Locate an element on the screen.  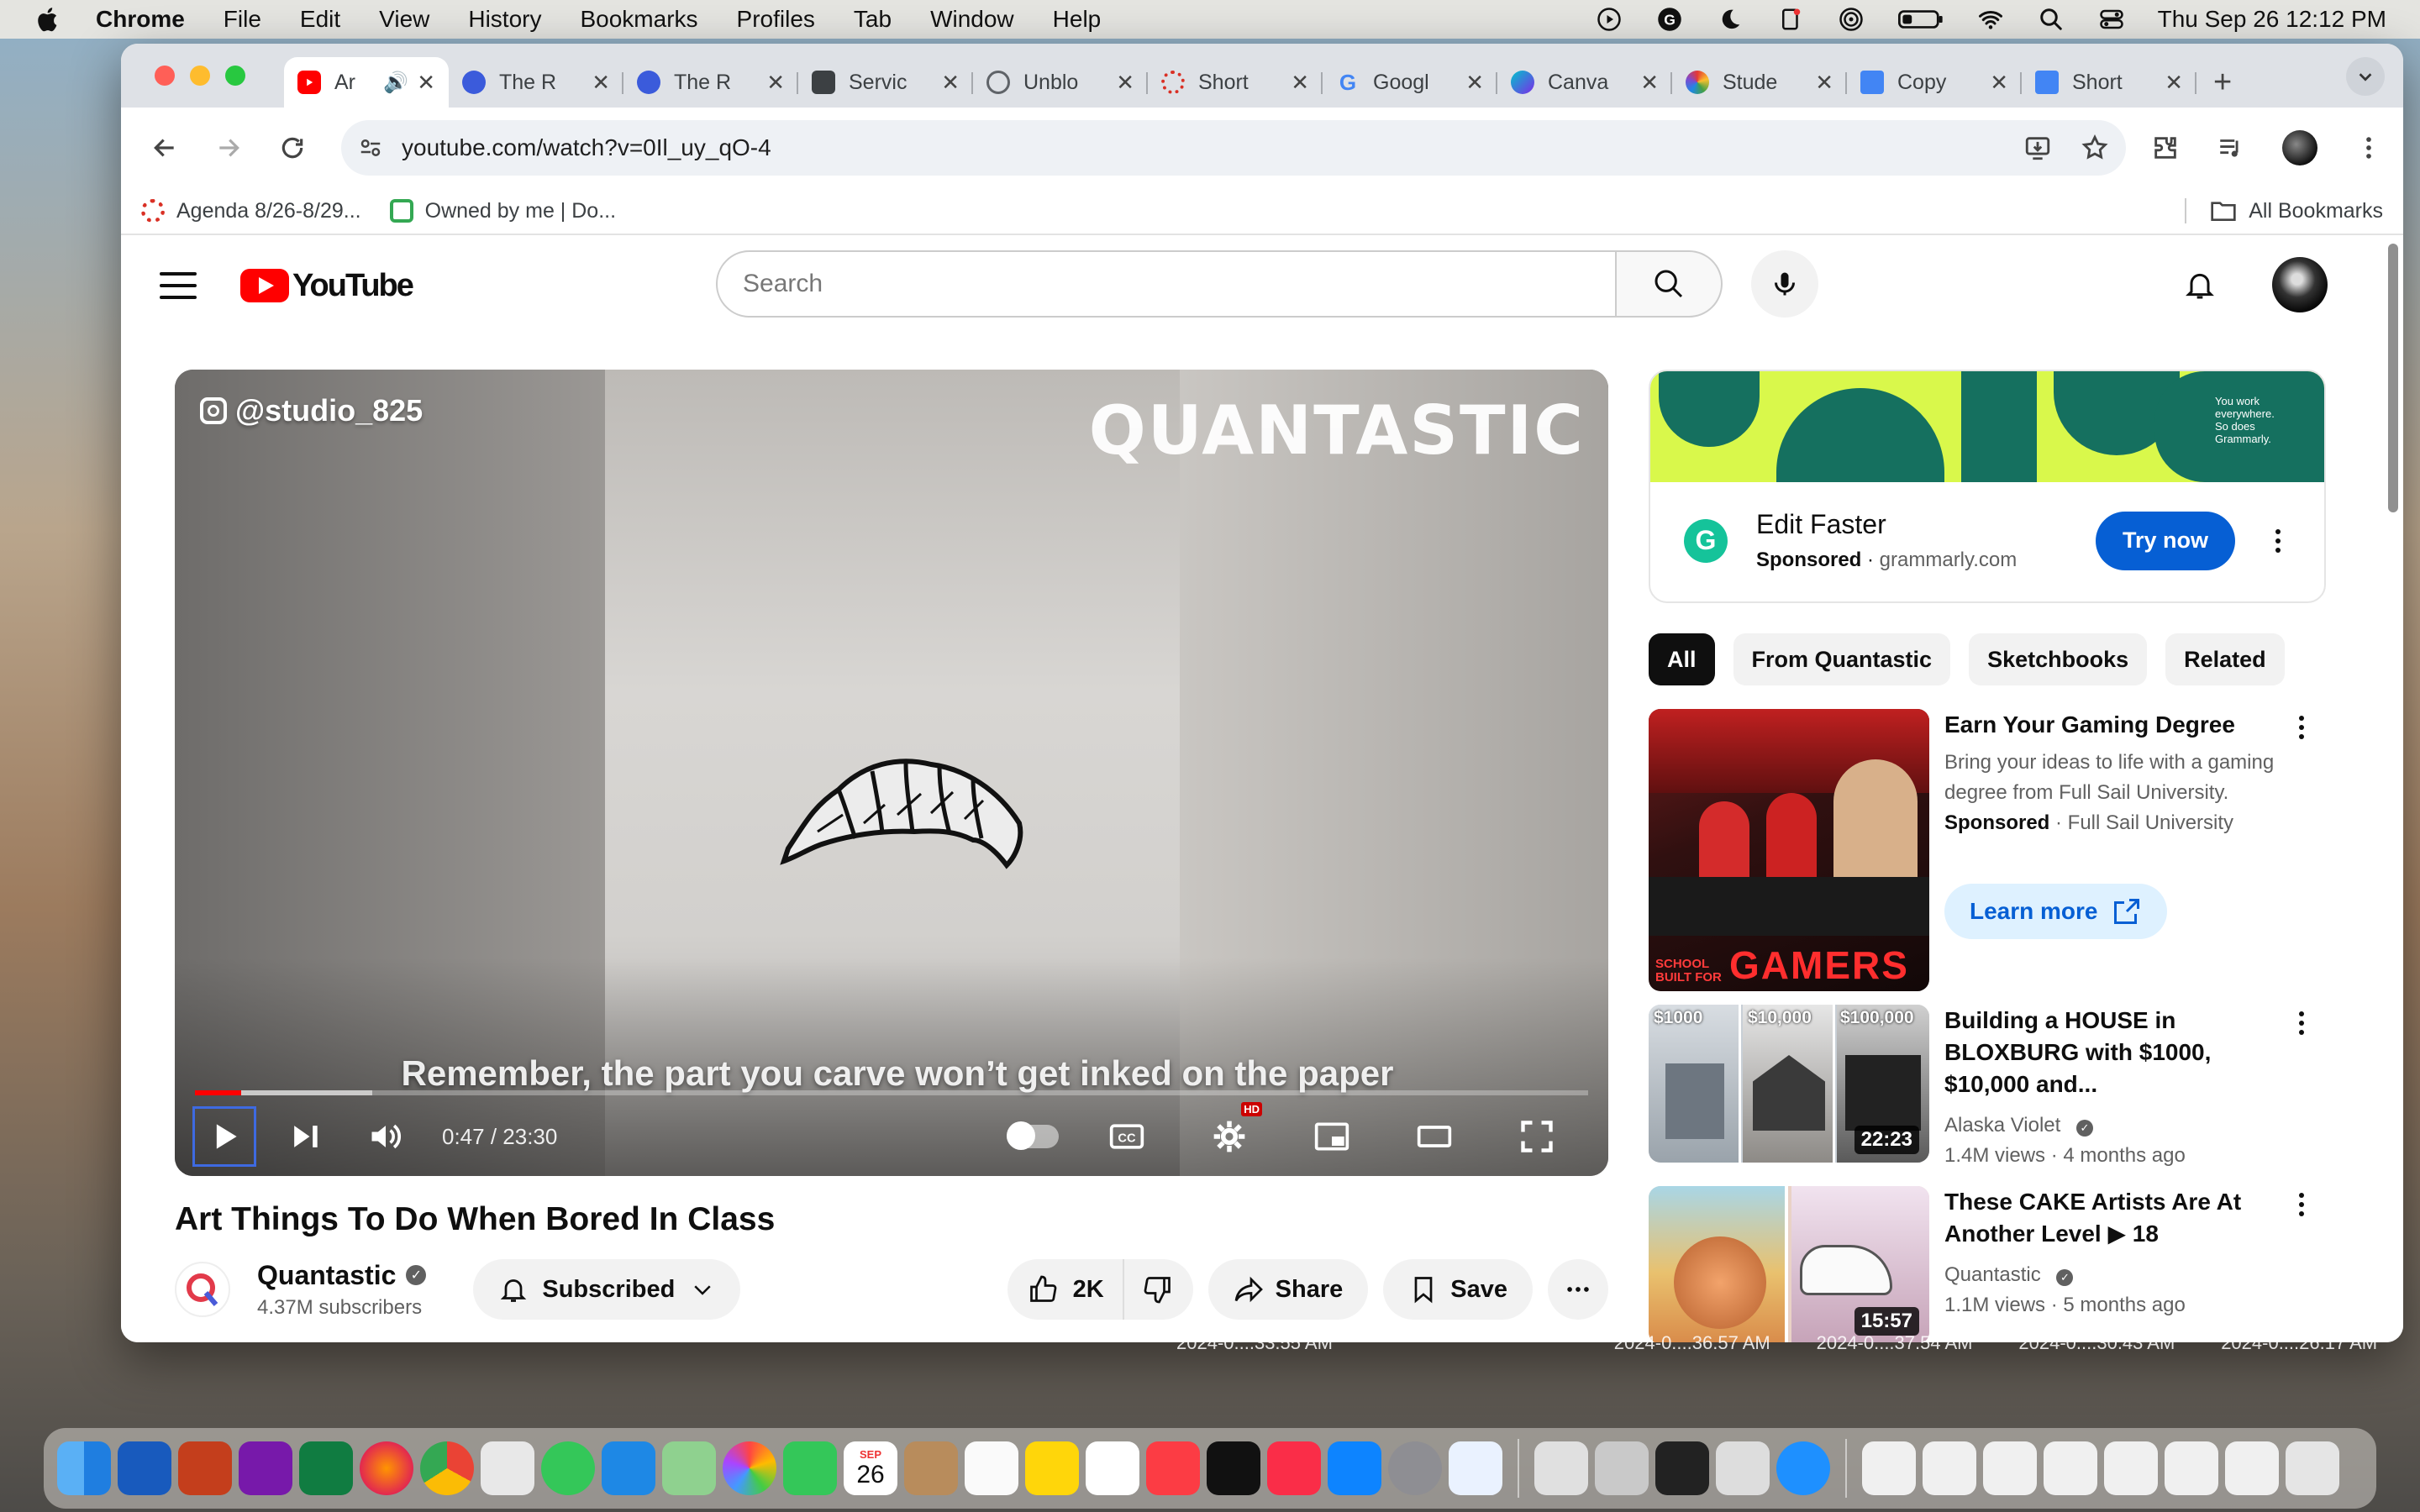
forward-button is located at coordinates (228, 147).